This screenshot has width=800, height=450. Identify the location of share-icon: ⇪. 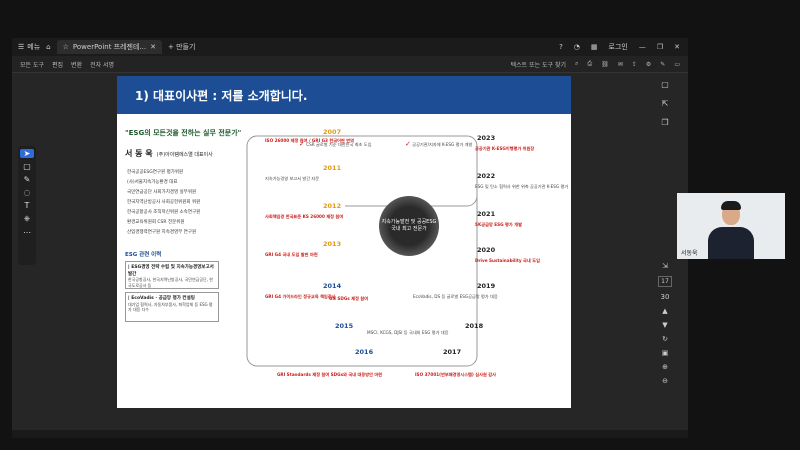
(634, 64).